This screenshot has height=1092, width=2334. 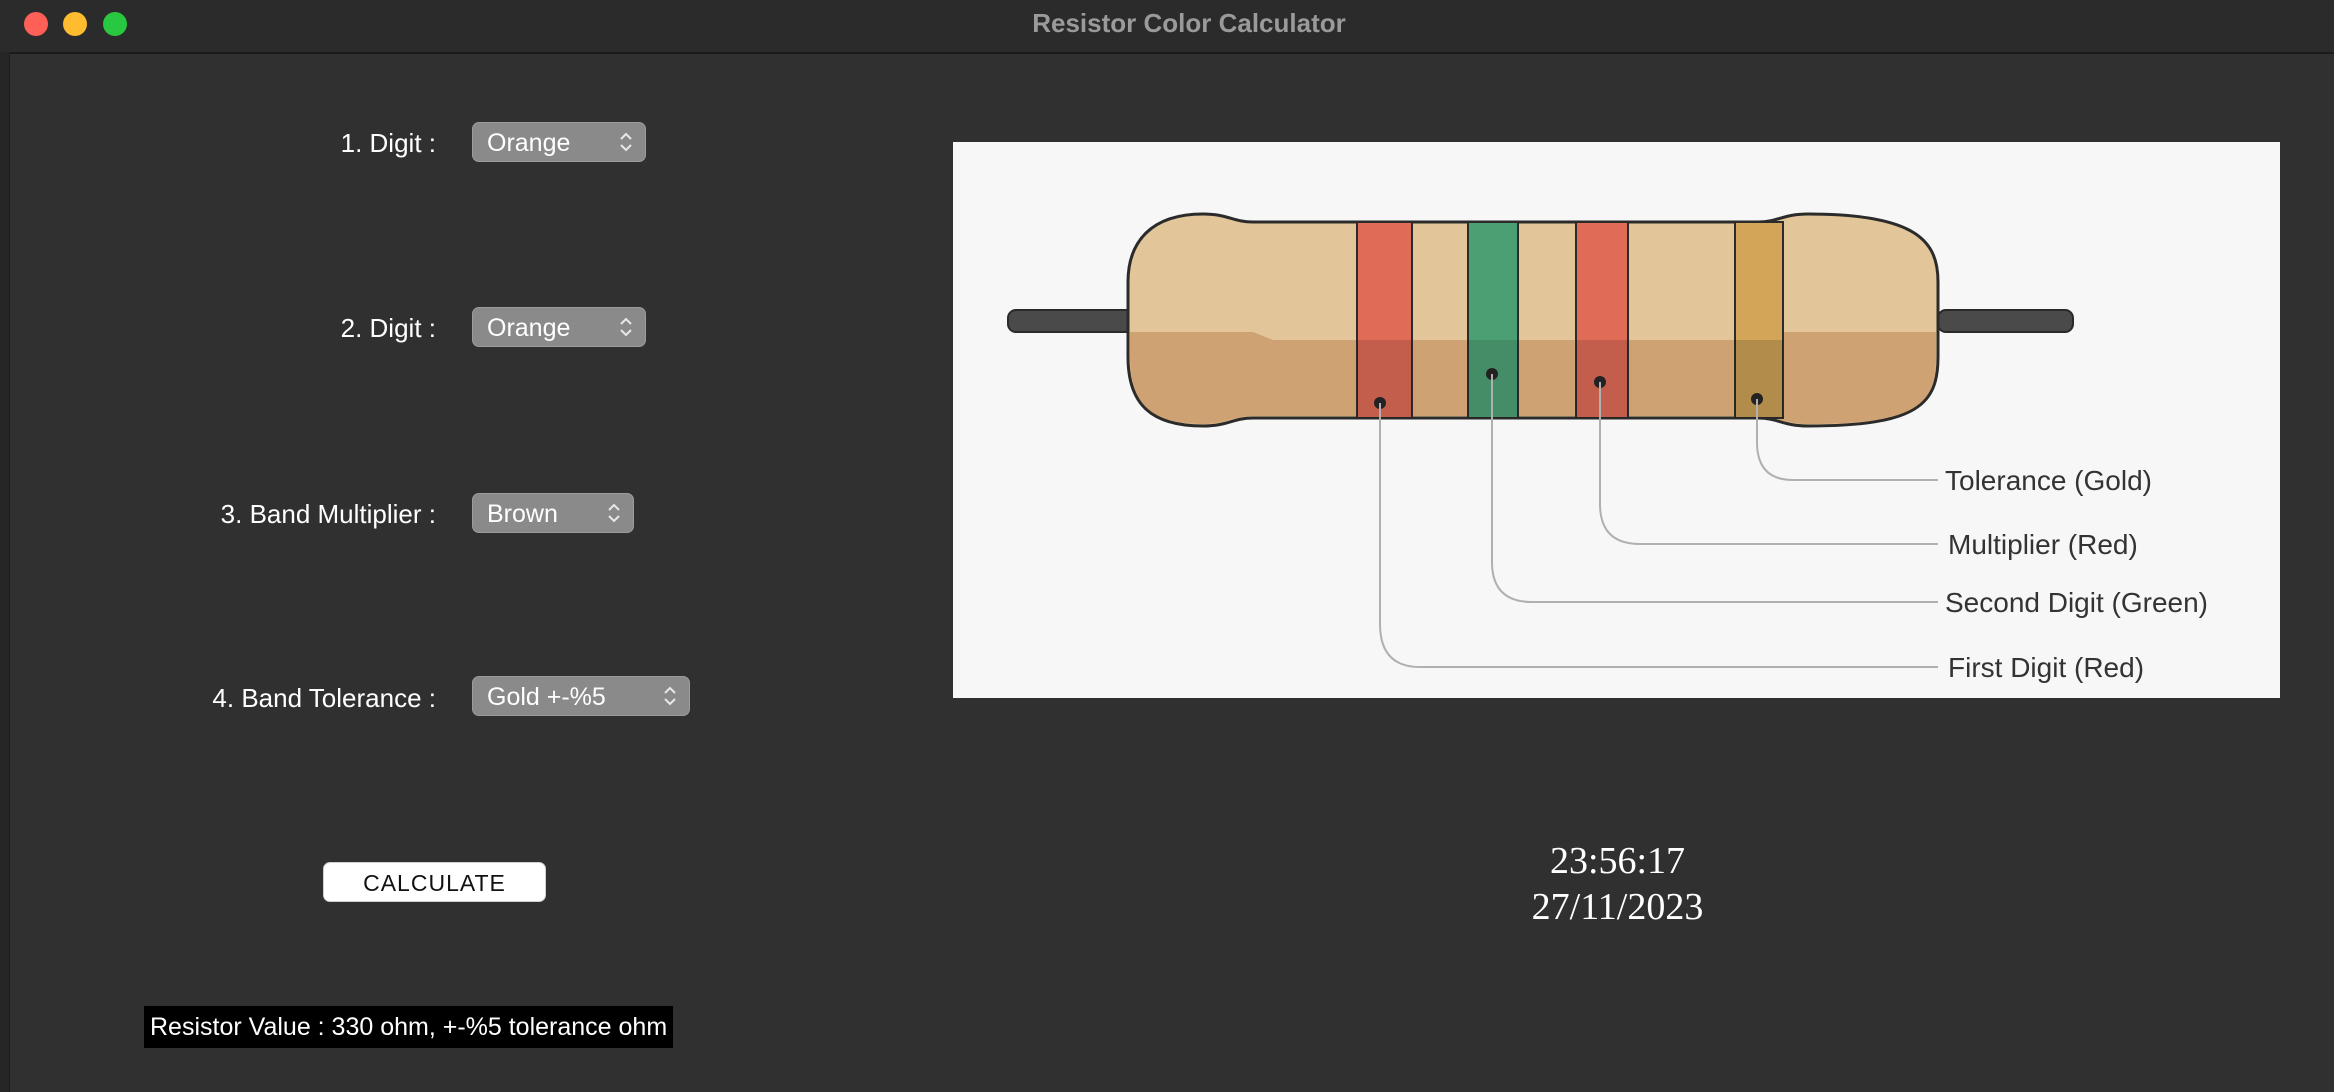 What do you see at coordinates (1658, 535) in the screenshot?
I see `first-digit-leader` at bounding box center [1658, 535].